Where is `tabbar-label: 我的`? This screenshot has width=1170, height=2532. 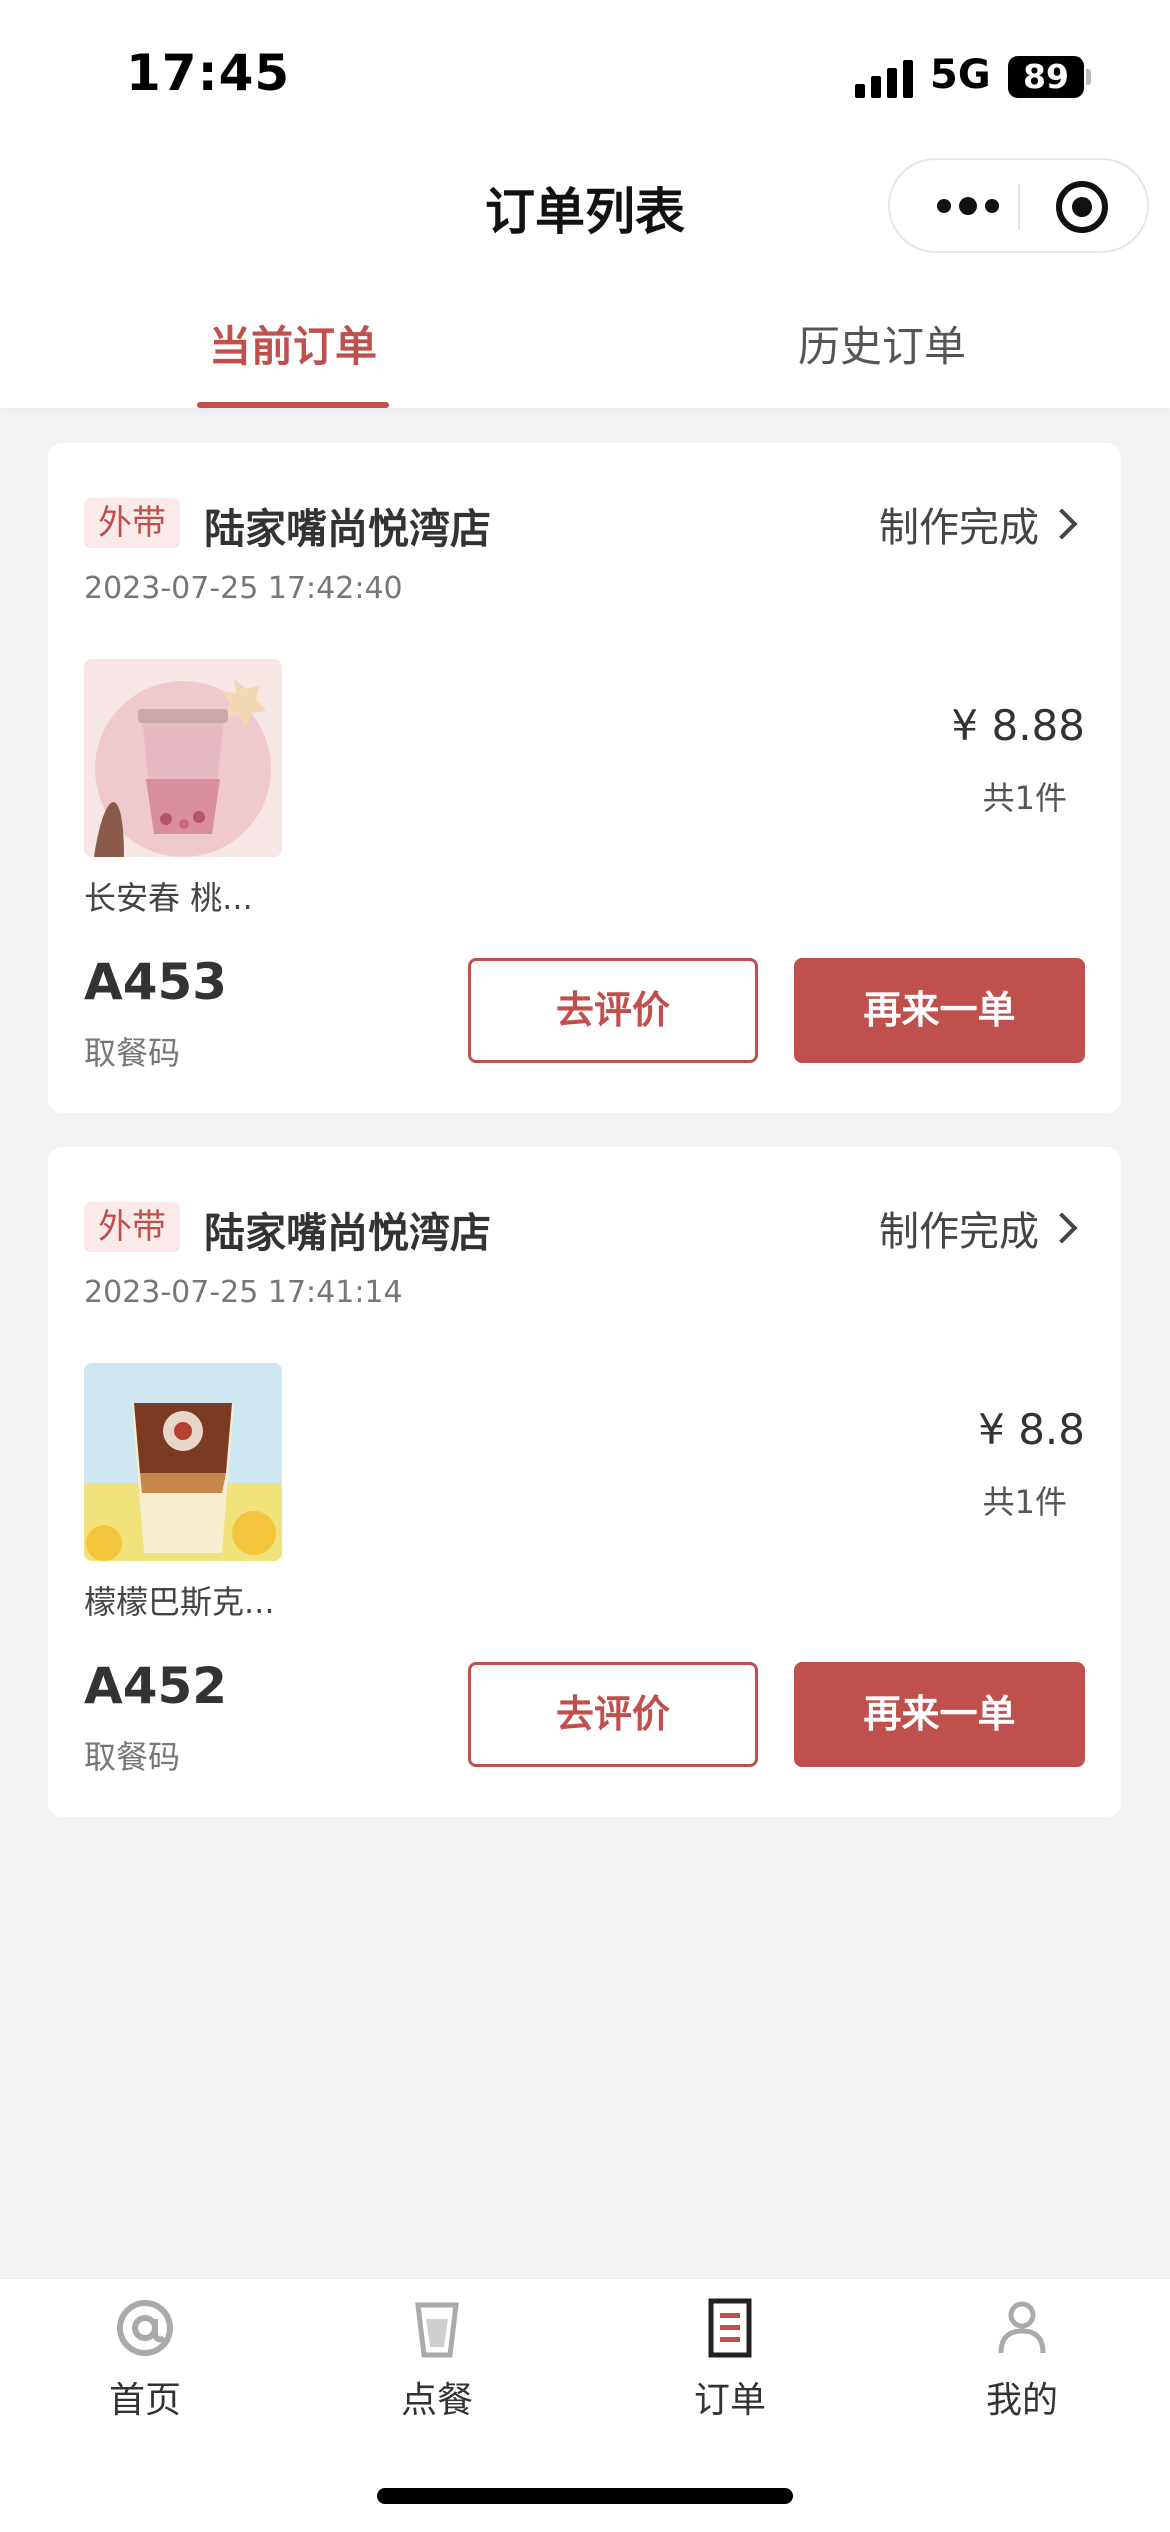
tabbar-label: 我的 is located at coordinates (1021, 2400).